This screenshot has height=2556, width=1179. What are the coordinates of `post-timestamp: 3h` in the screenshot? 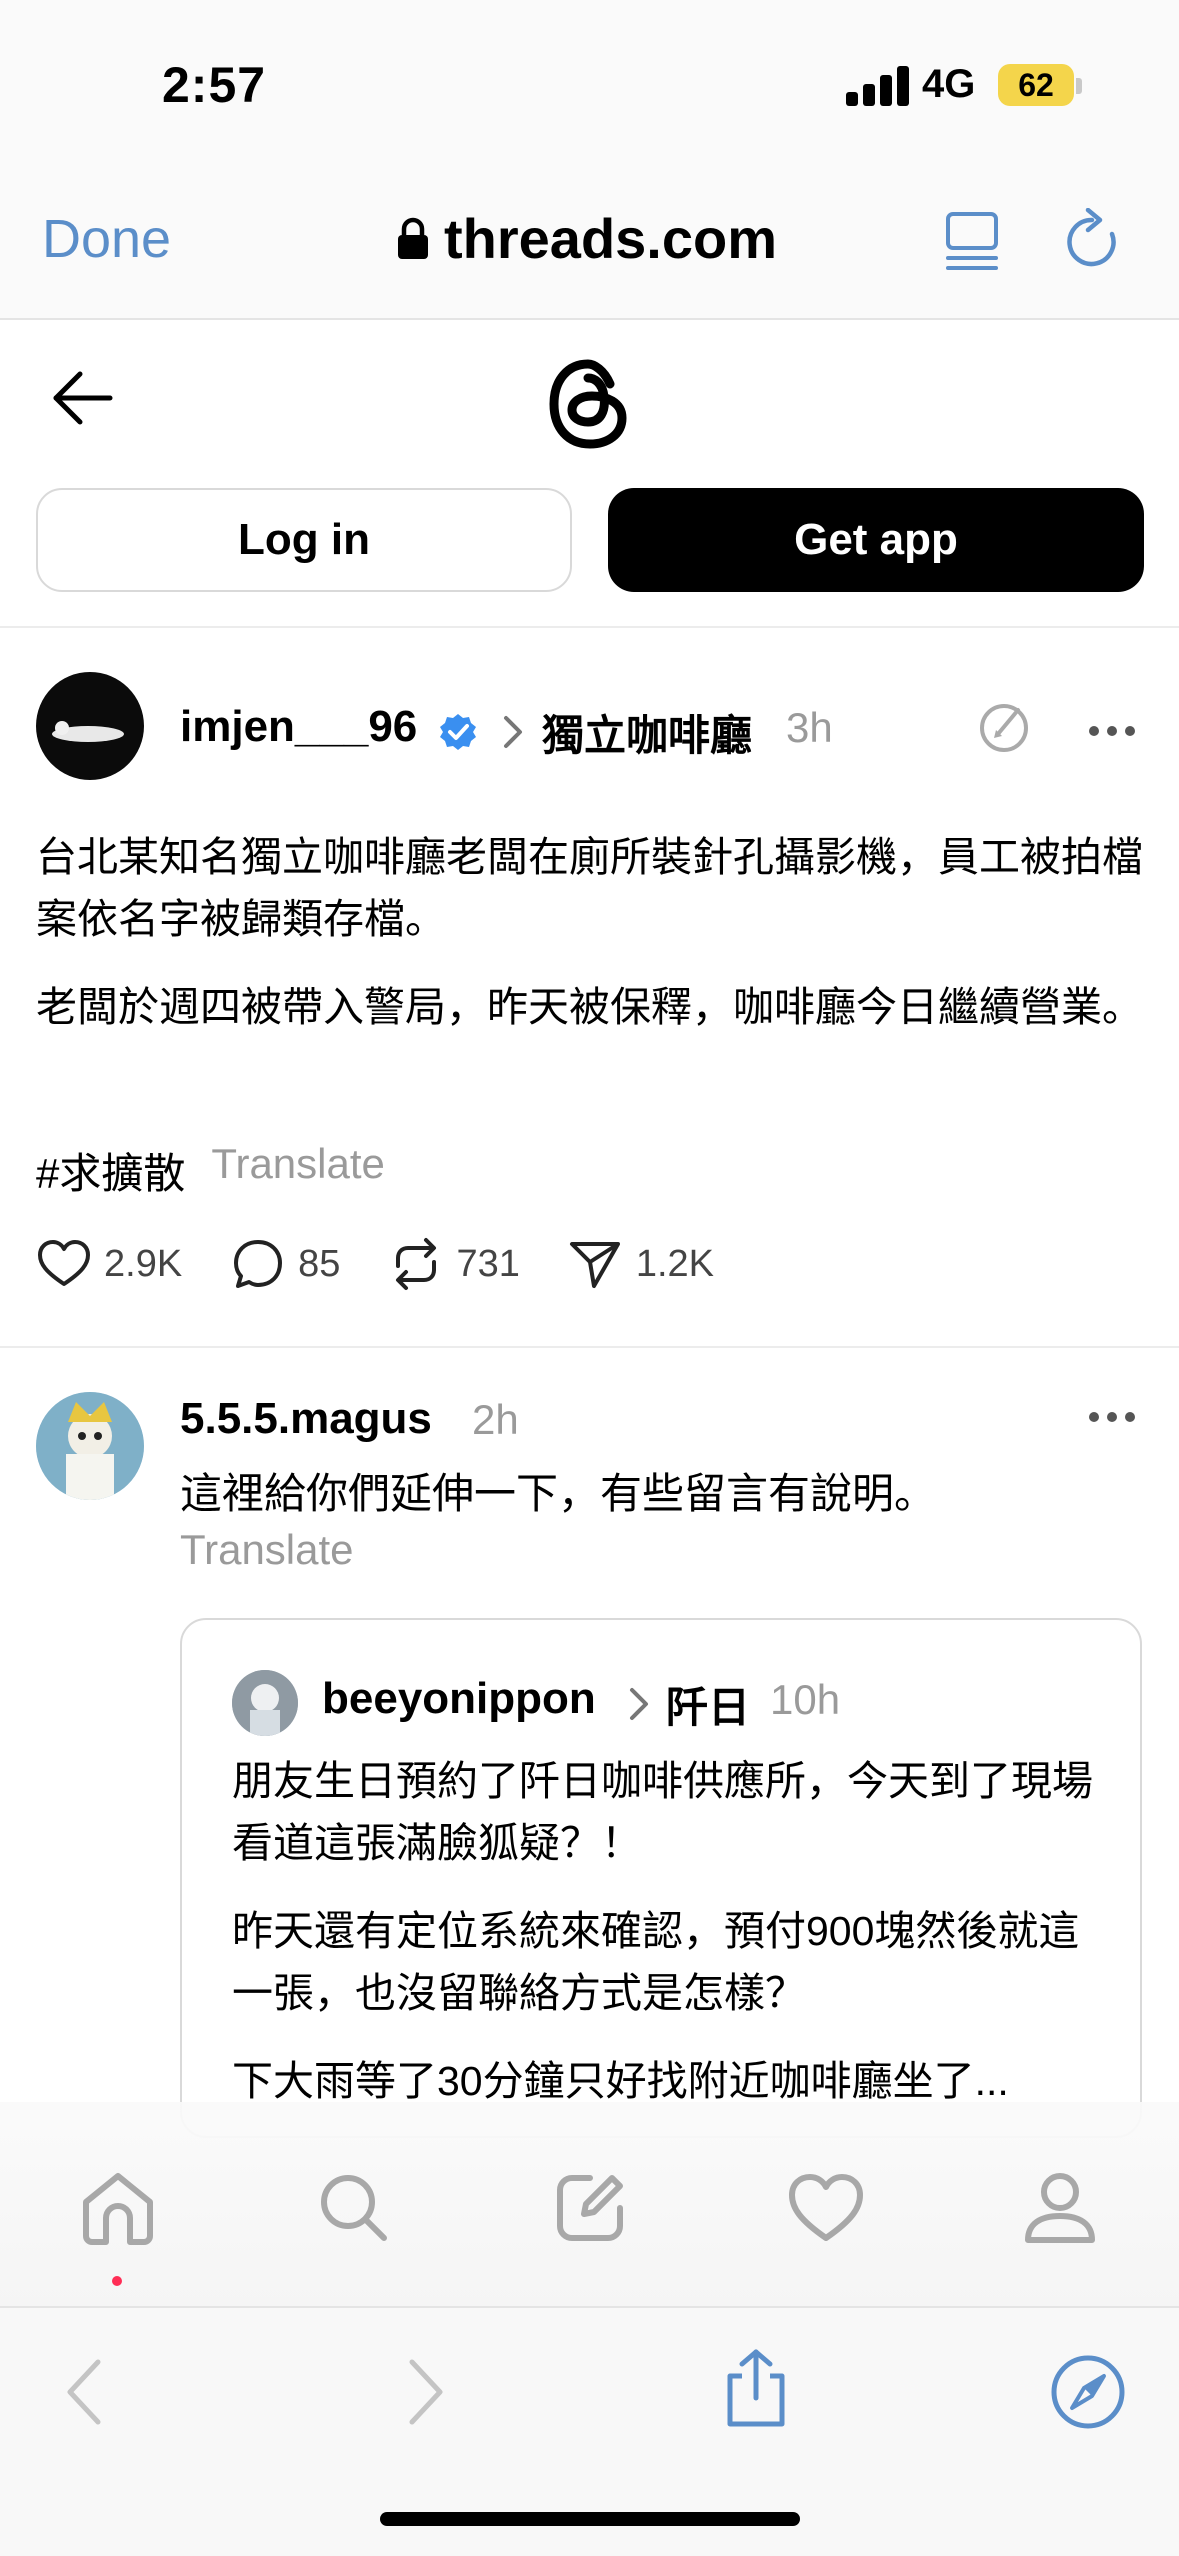 It's located at (809, 727).